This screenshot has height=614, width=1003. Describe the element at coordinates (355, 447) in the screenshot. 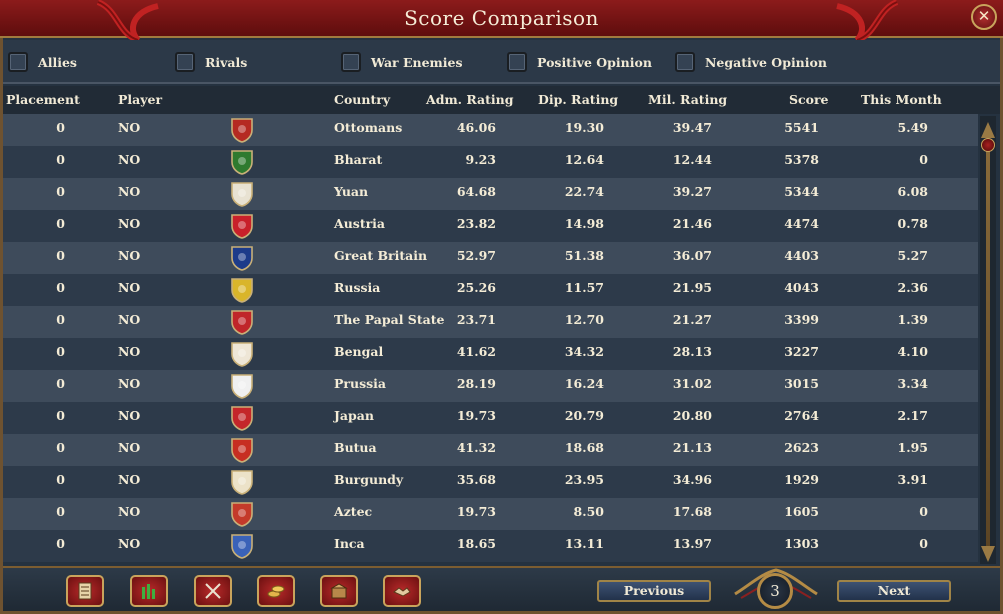

I see `country-cell: Butua` at that location.